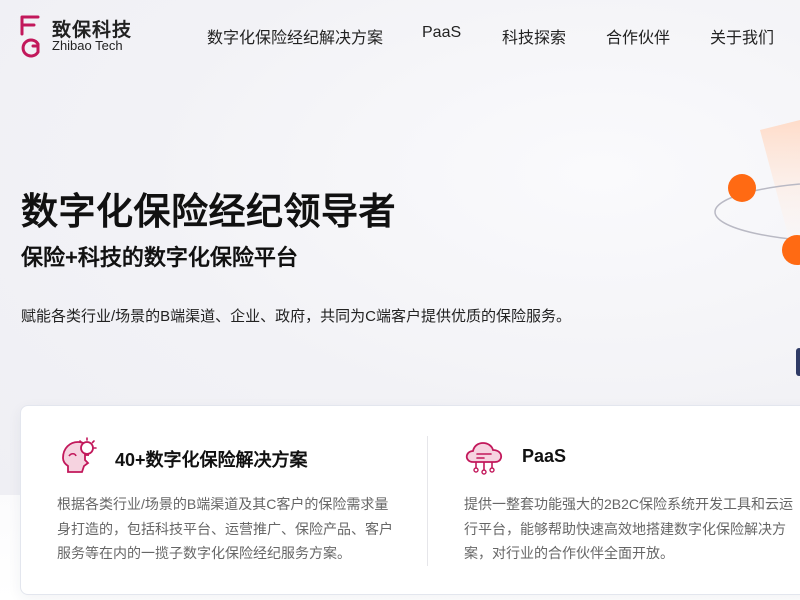 Image resolution: width=800 pixels, height=600 pixels. What do you see at coordinates (208, 211) in the screenshot?
I see `hero-title: 数字化保险经纪领导者` at bounding box center [208, 211].